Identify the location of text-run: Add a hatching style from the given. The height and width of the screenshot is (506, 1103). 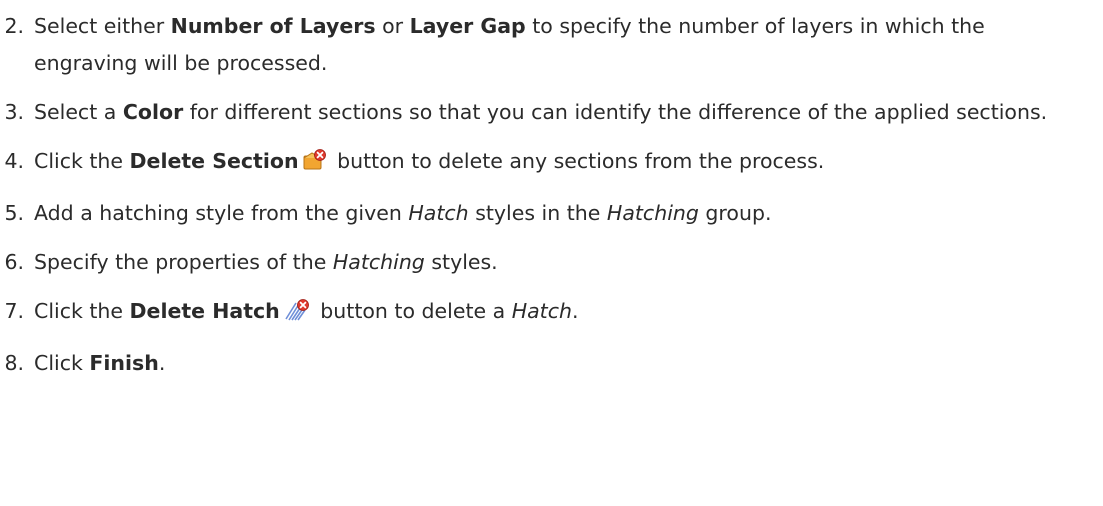
(221, 213).